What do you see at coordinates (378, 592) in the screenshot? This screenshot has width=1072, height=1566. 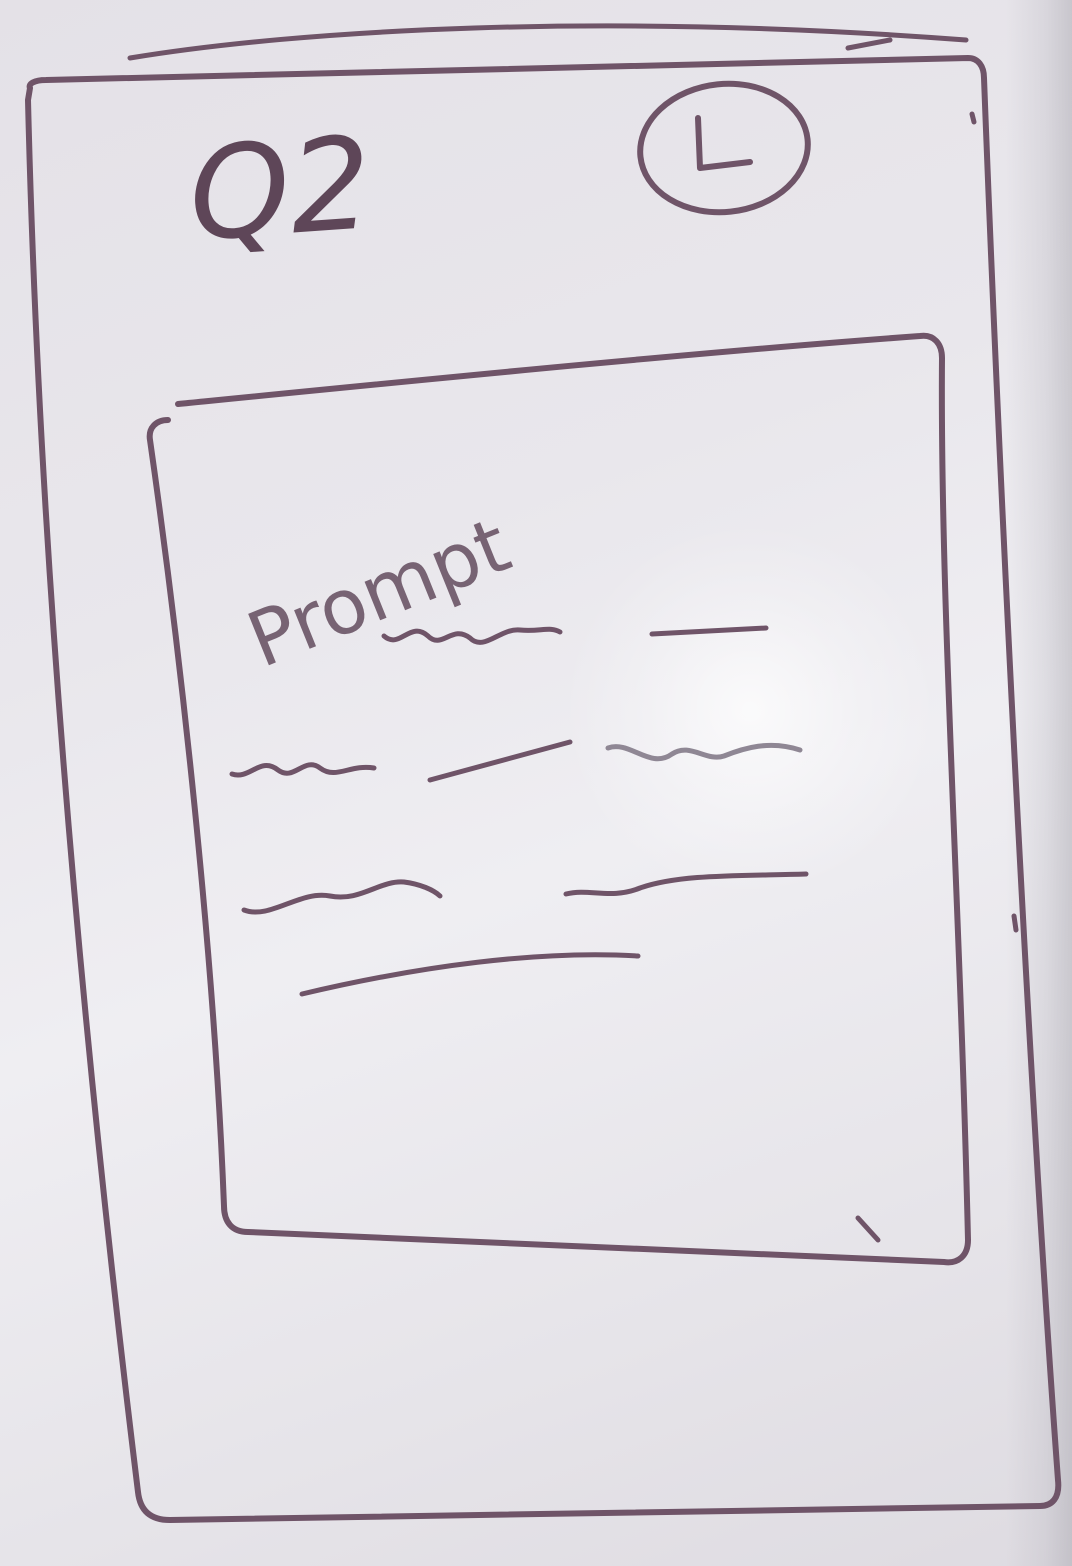 I see `prompt-label: Prompt` at bounding box center [378, 592].